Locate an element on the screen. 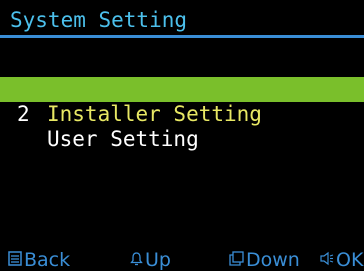  back-softkey: Back is located at coordinates (39, 260).